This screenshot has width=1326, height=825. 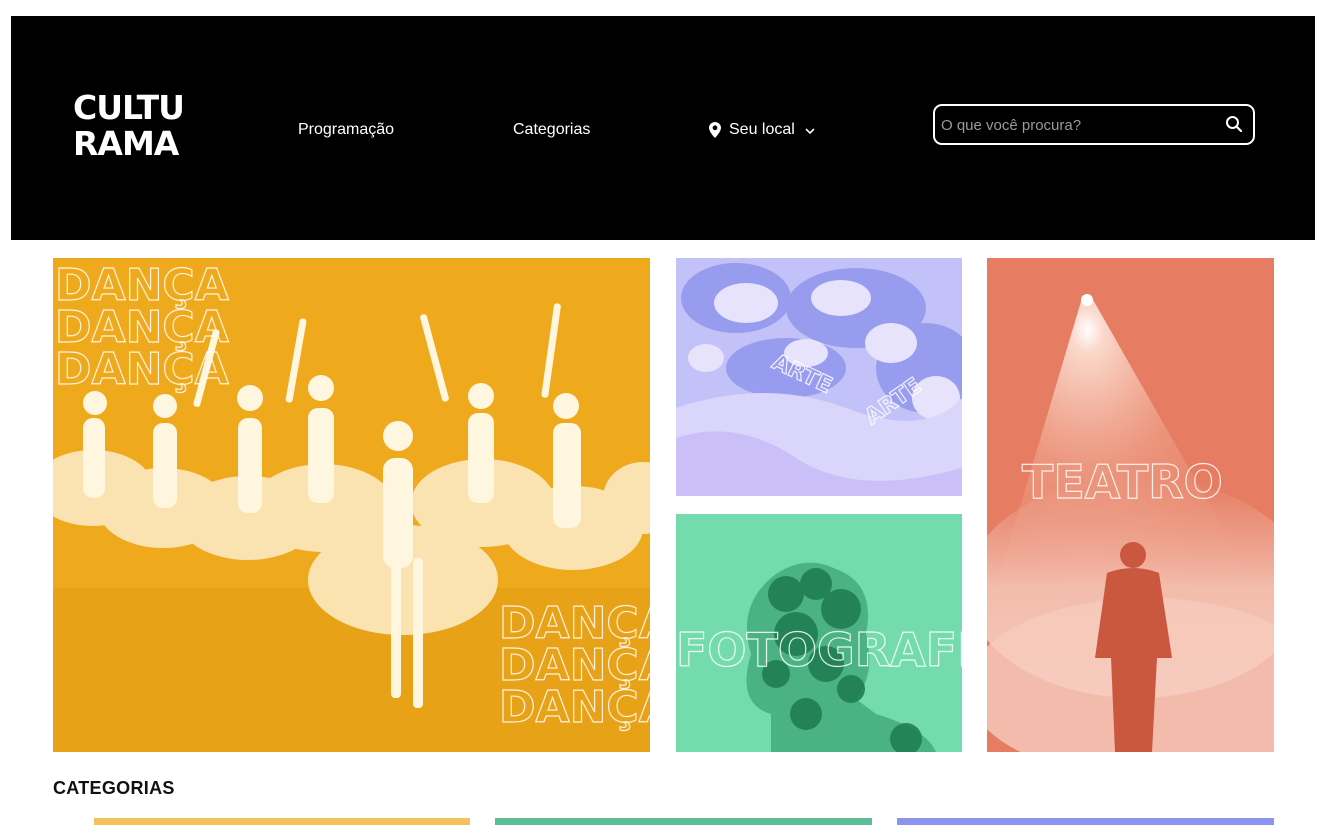 I want to click on nav-programacao: Programação, so click(x=346, y=130).